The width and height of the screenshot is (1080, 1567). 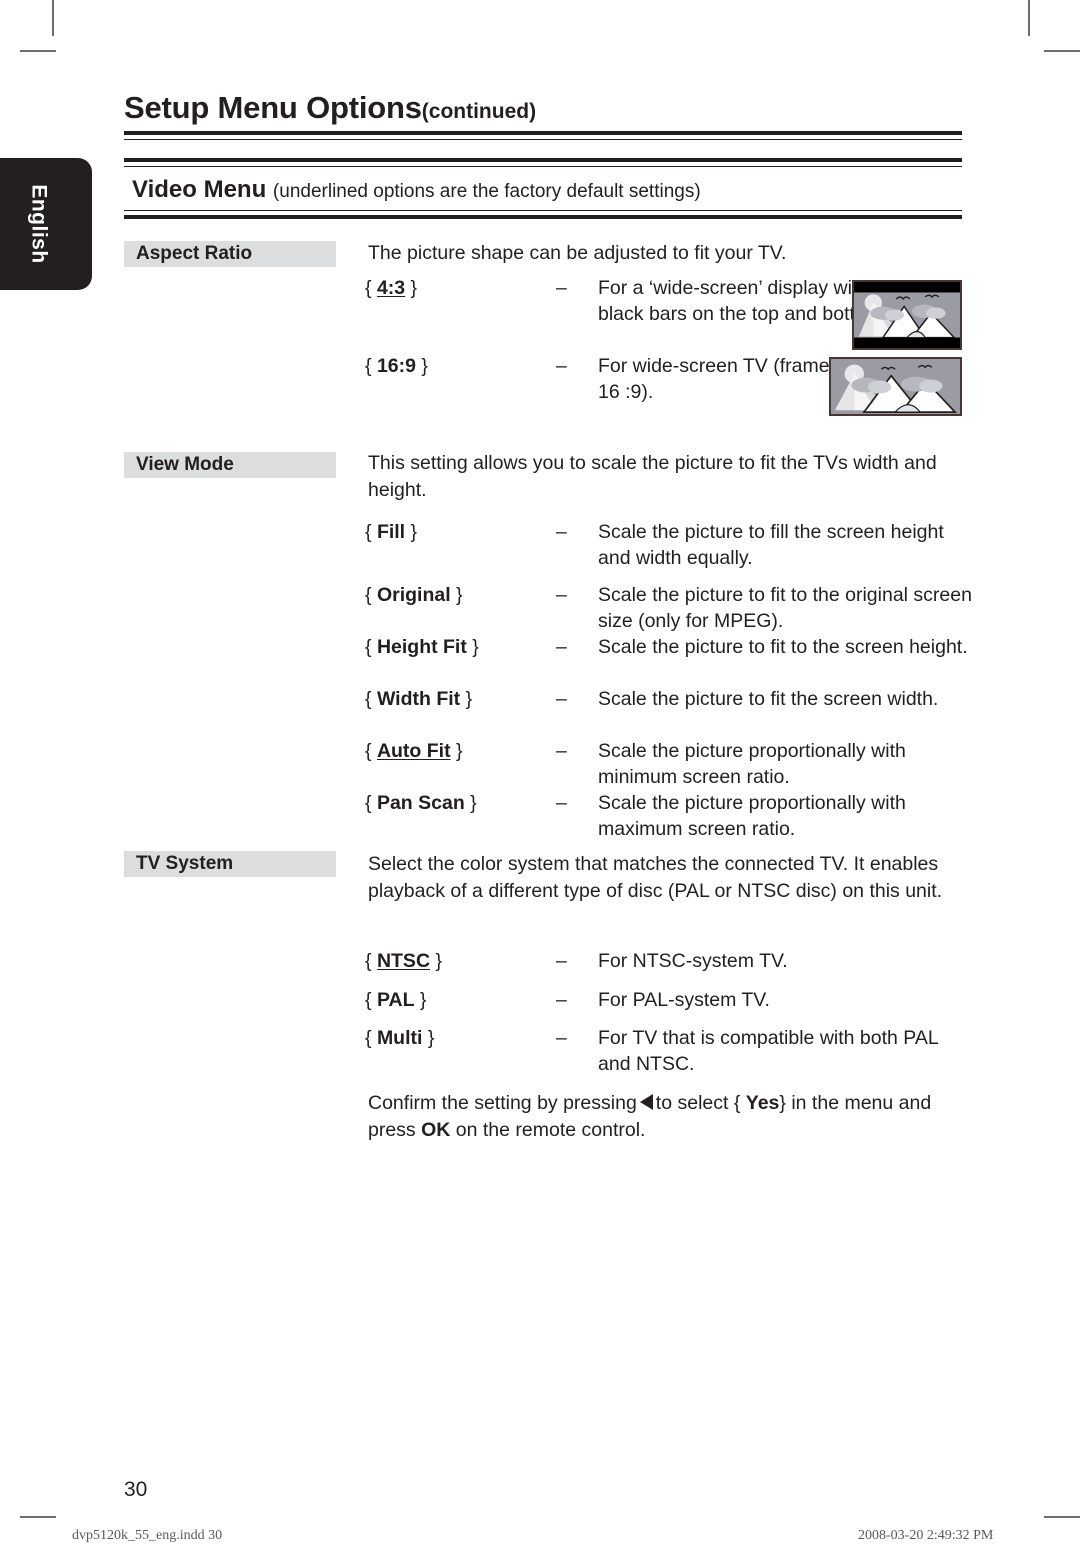 I want to click on option-term-16-9-value: 16:9, so click(x=396, y=366).